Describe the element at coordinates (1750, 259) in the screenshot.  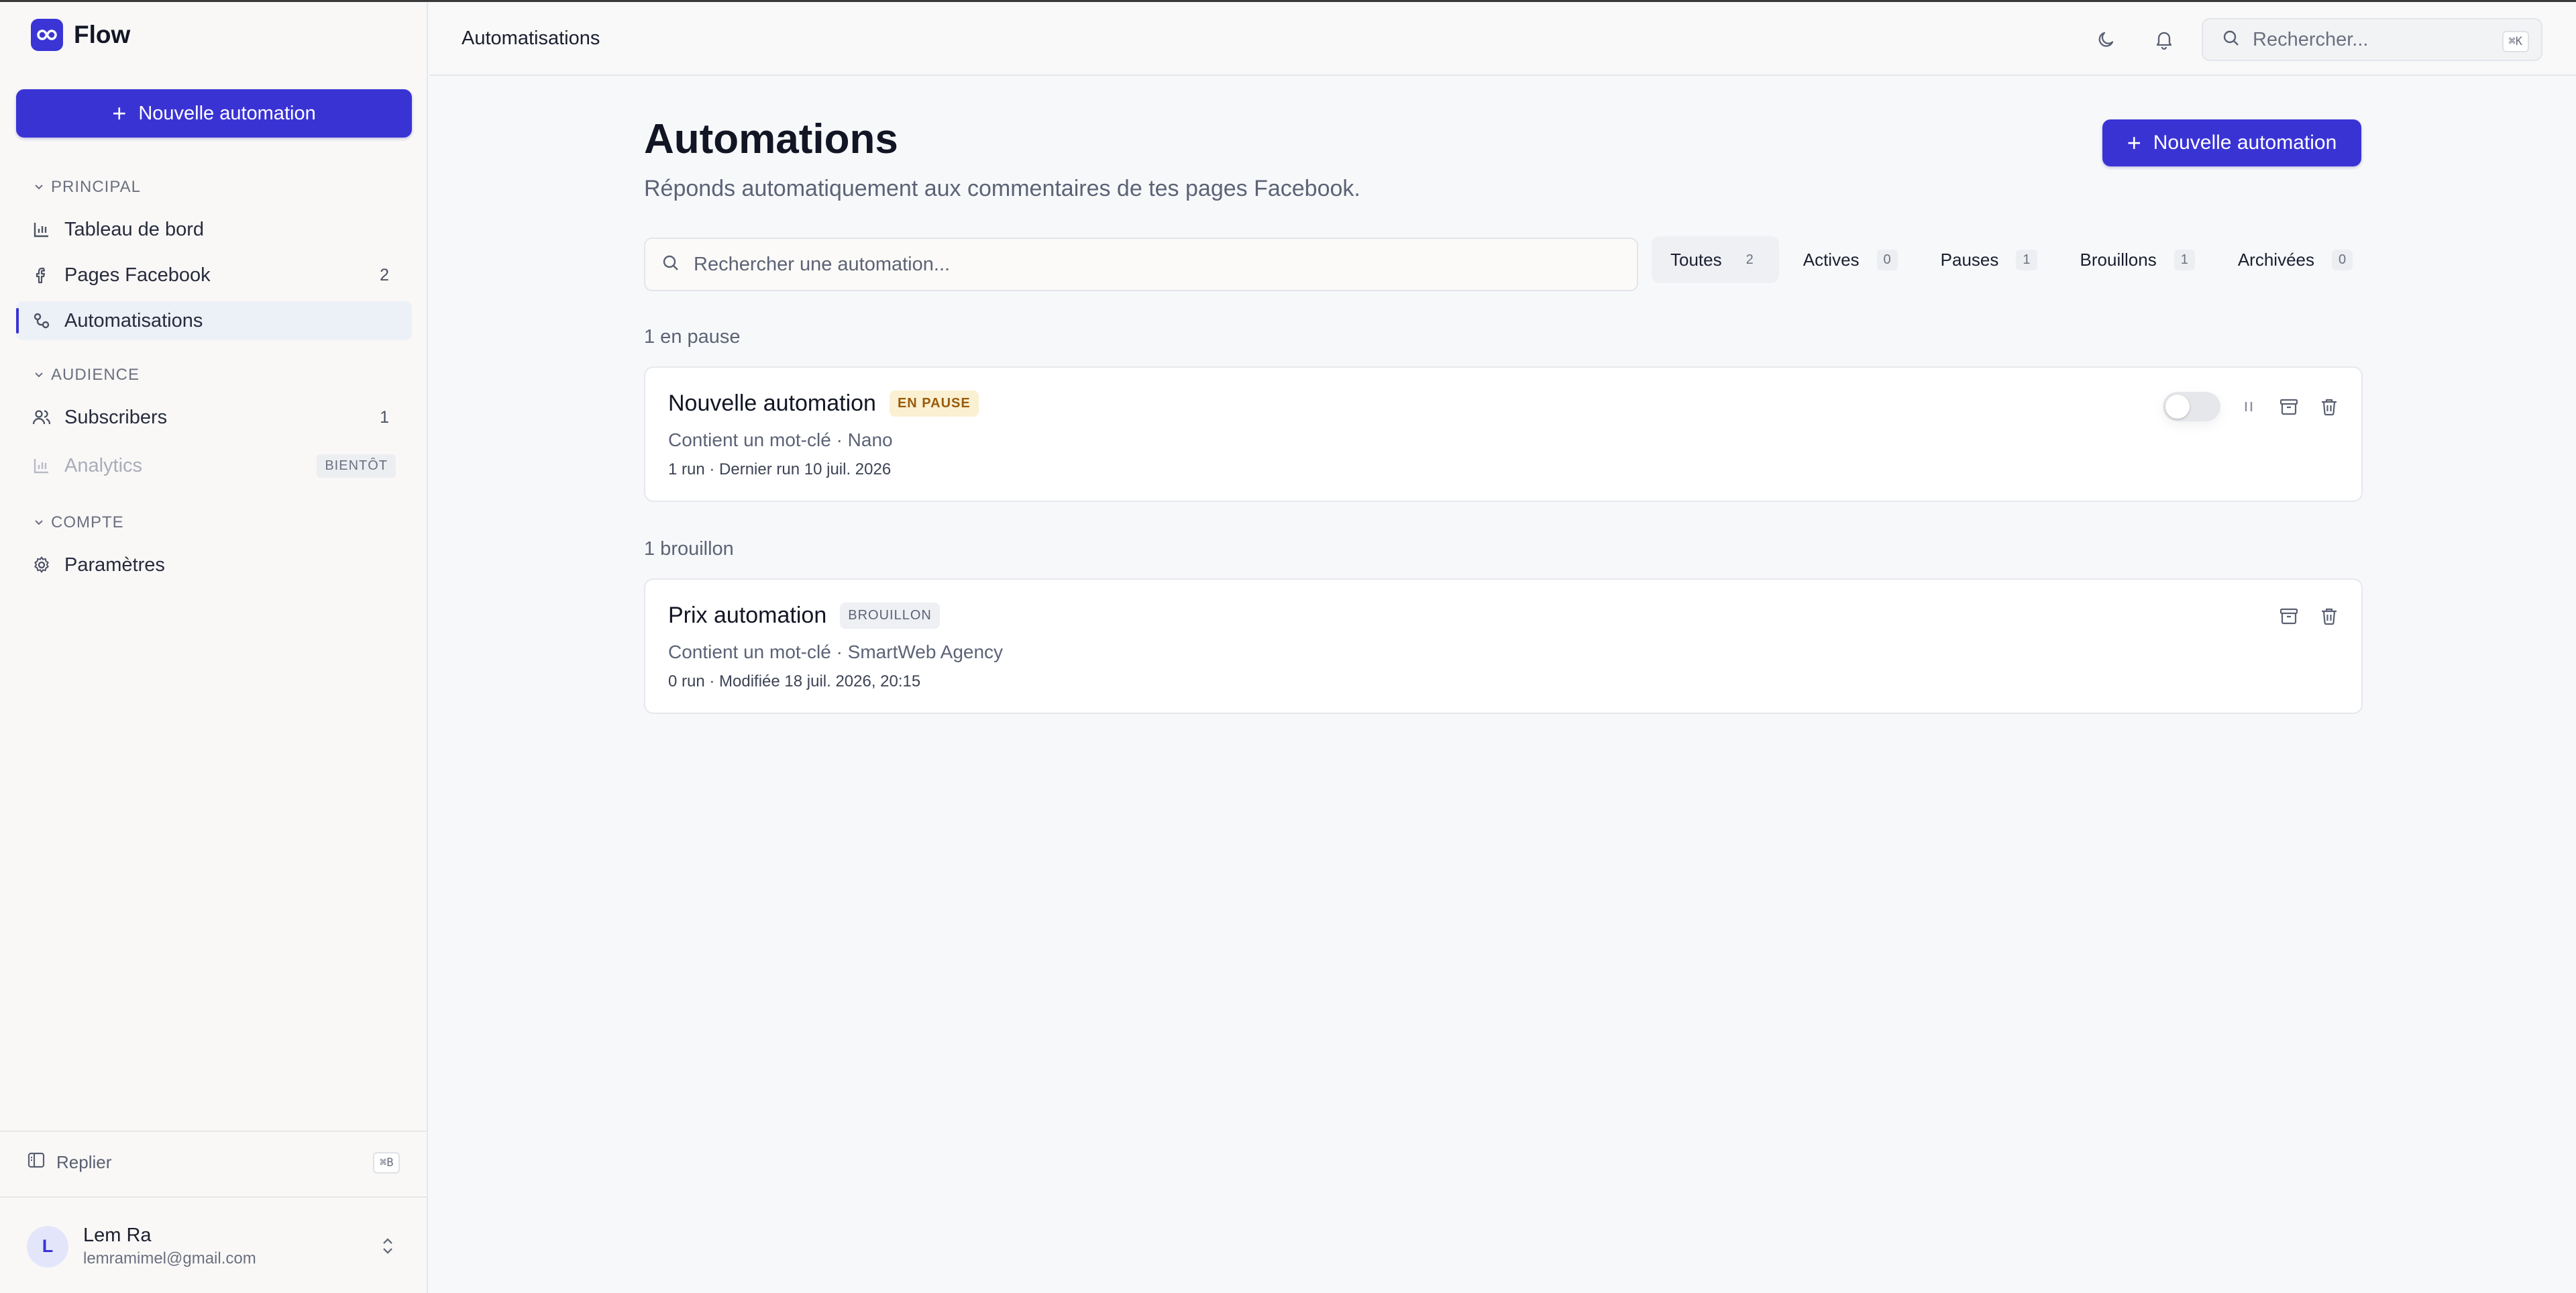
I see `tab-count: 2` at that location.